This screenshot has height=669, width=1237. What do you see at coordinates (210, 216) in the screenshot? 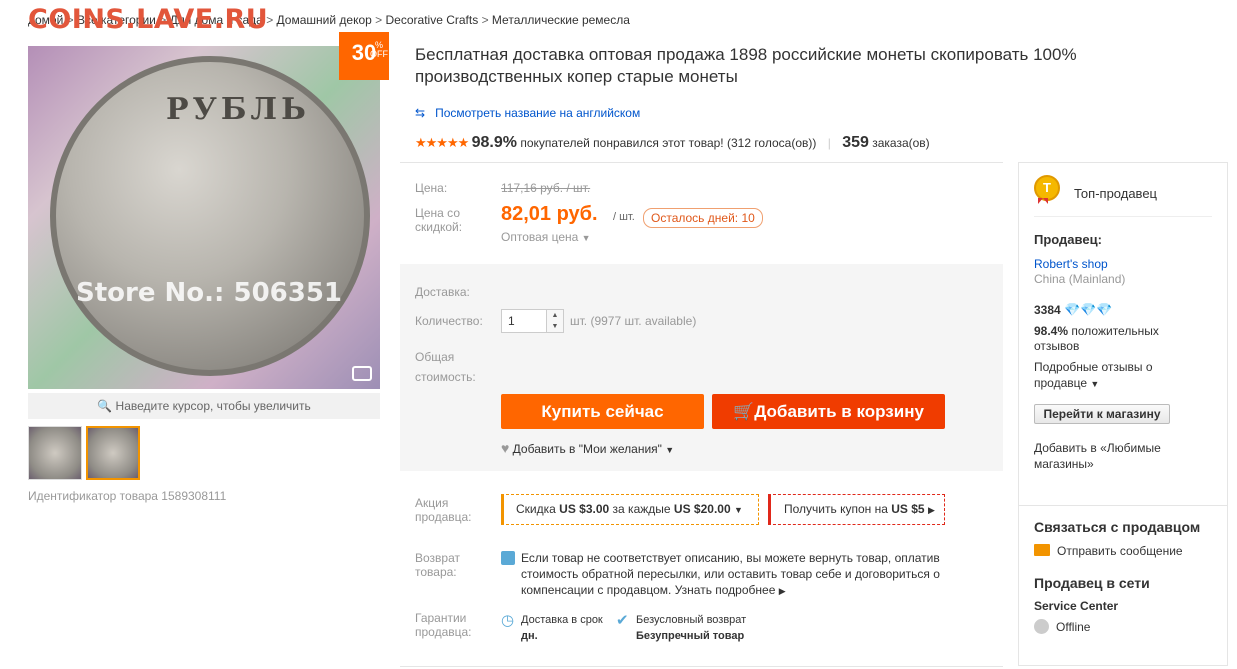
I see `coin-image: РУБЛЬ` at bounding box center [210, 216].